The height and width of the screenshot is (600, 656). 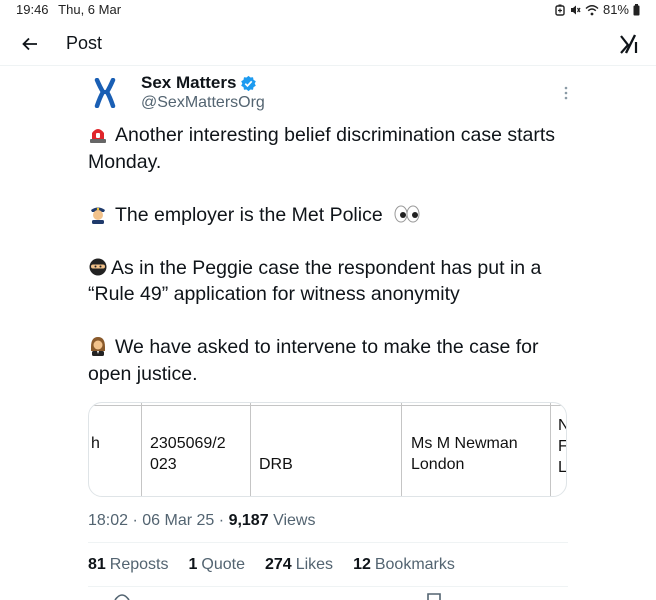 I want to click on x-logo-icon, so click(x=629, y=44).